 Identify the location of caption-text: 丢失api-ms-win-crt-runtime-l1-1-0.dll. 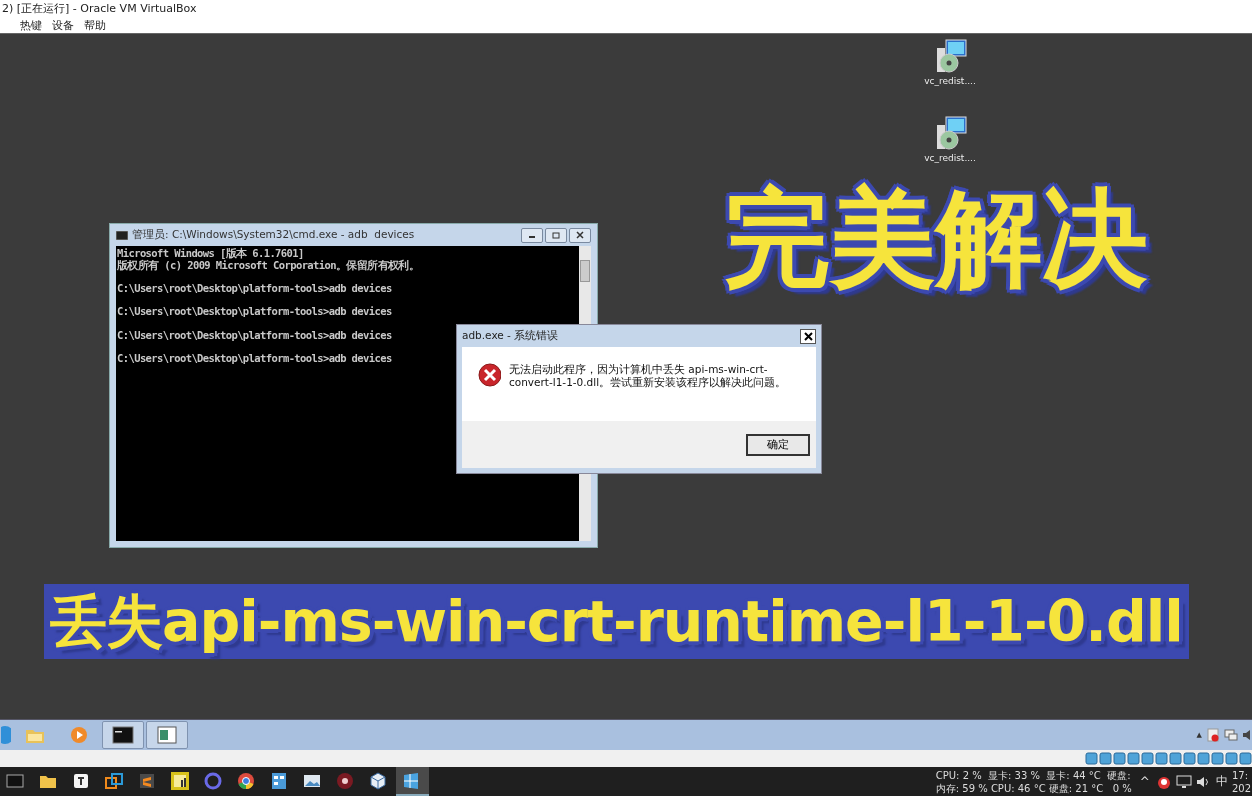
(616, 621).